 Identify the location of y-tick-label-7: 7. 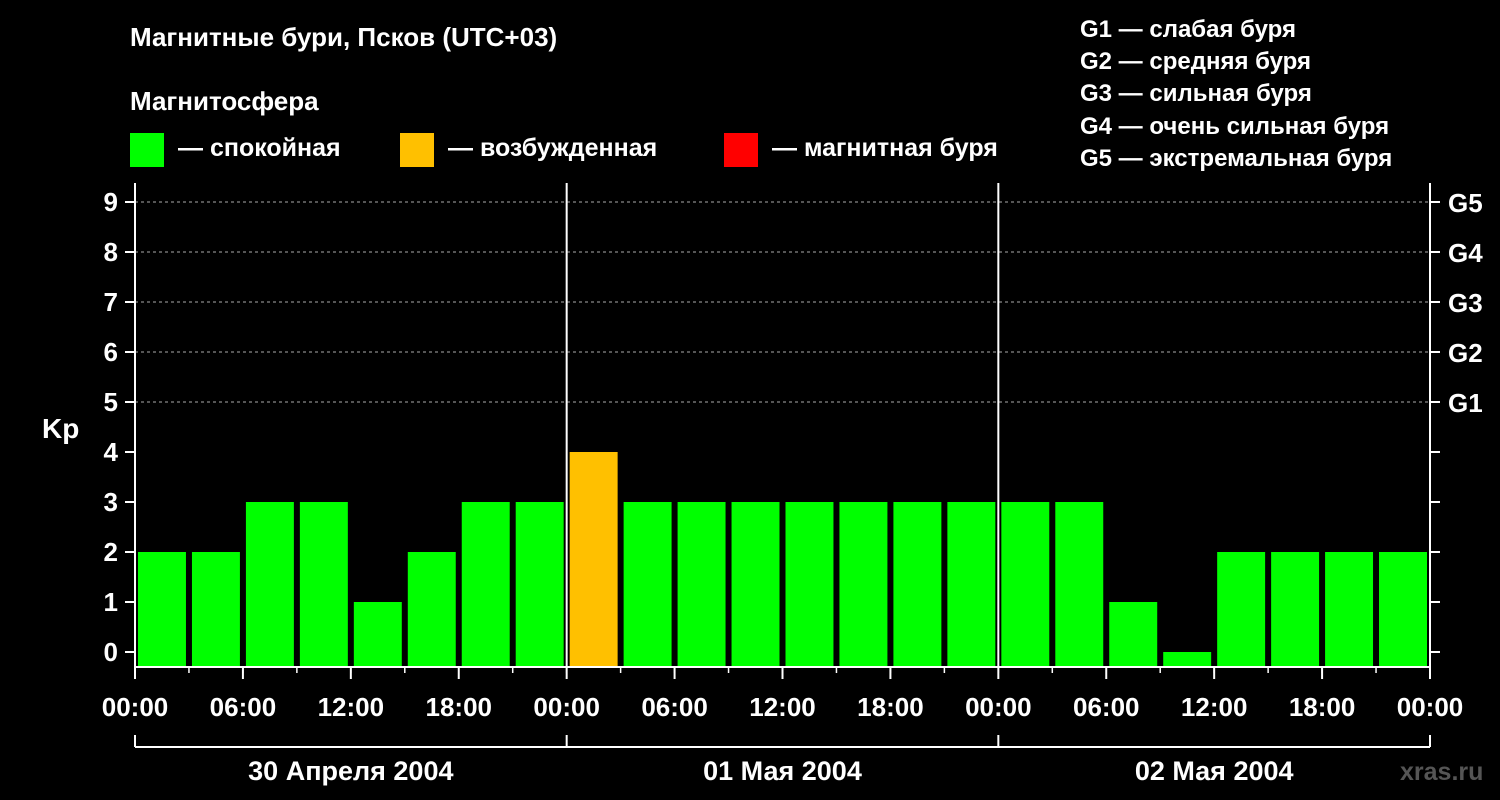
(111, 302).